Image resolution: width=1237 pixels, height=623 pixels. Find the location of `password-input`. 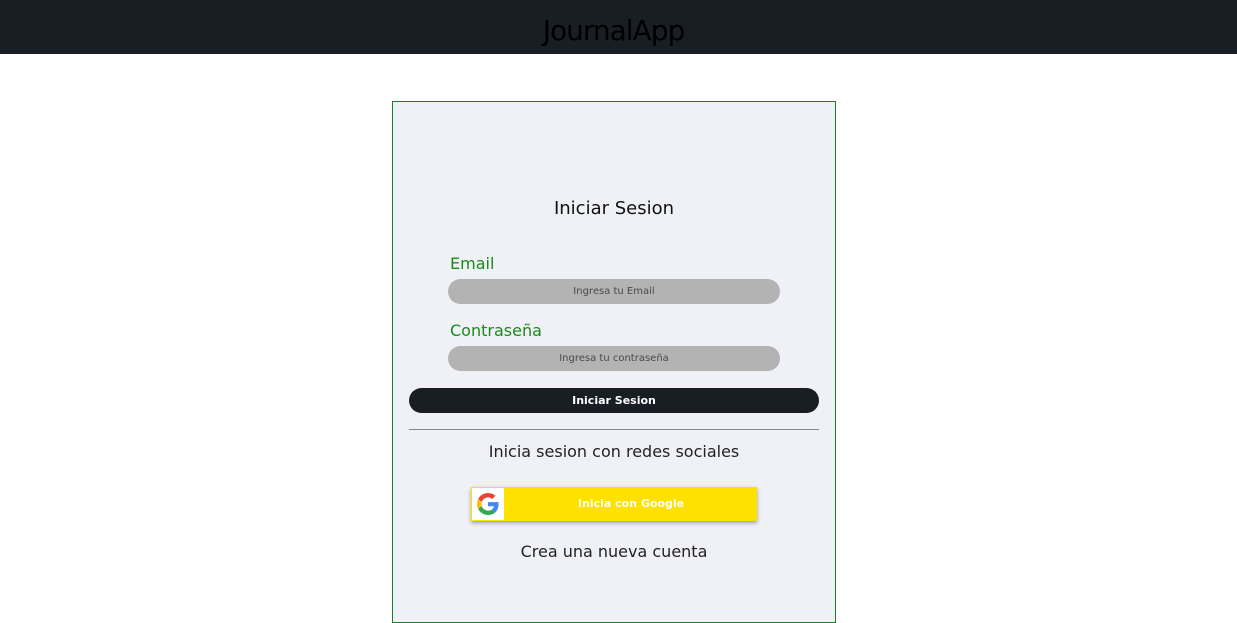

password-input is located at coordinates (614, 358).